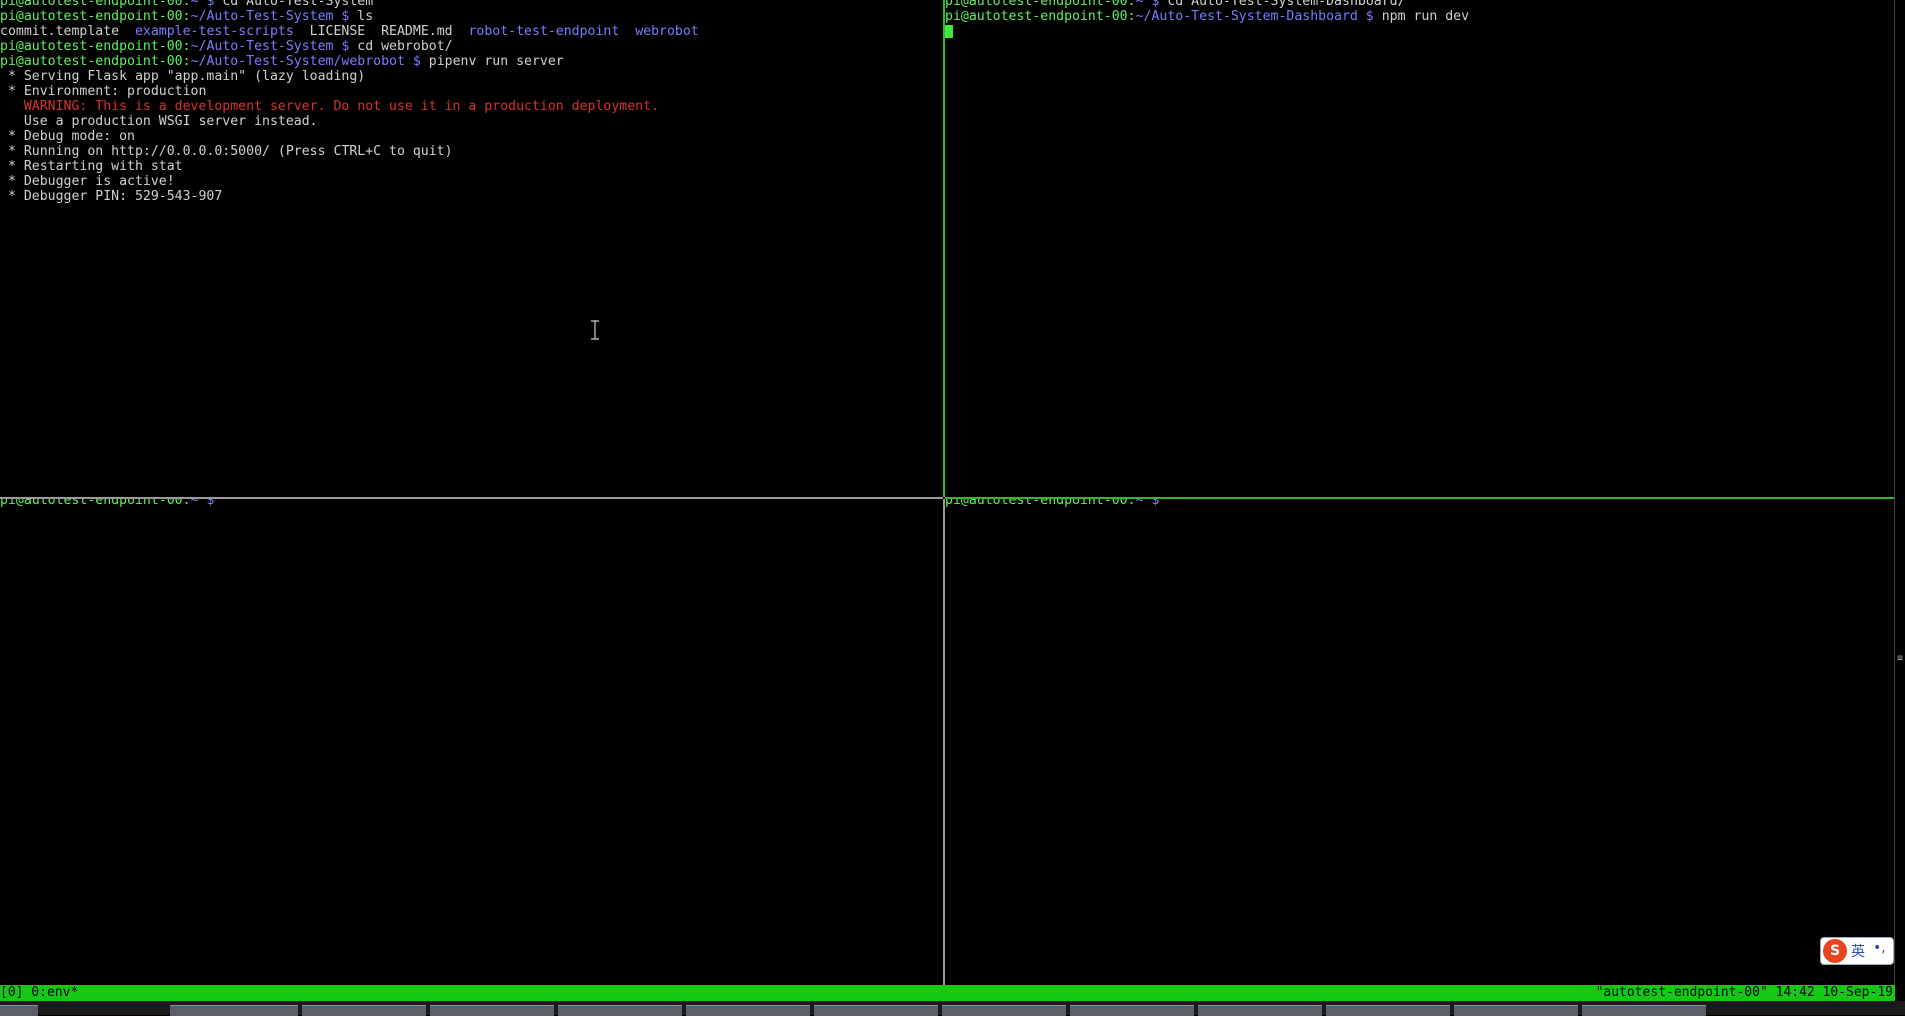 The width and height of the screenshot is (1905, 1016). What do you see at coordinates (349, 91) in the screenshot?
I see `terminal-line: * Environment: production` at bounding box center [349, 91].